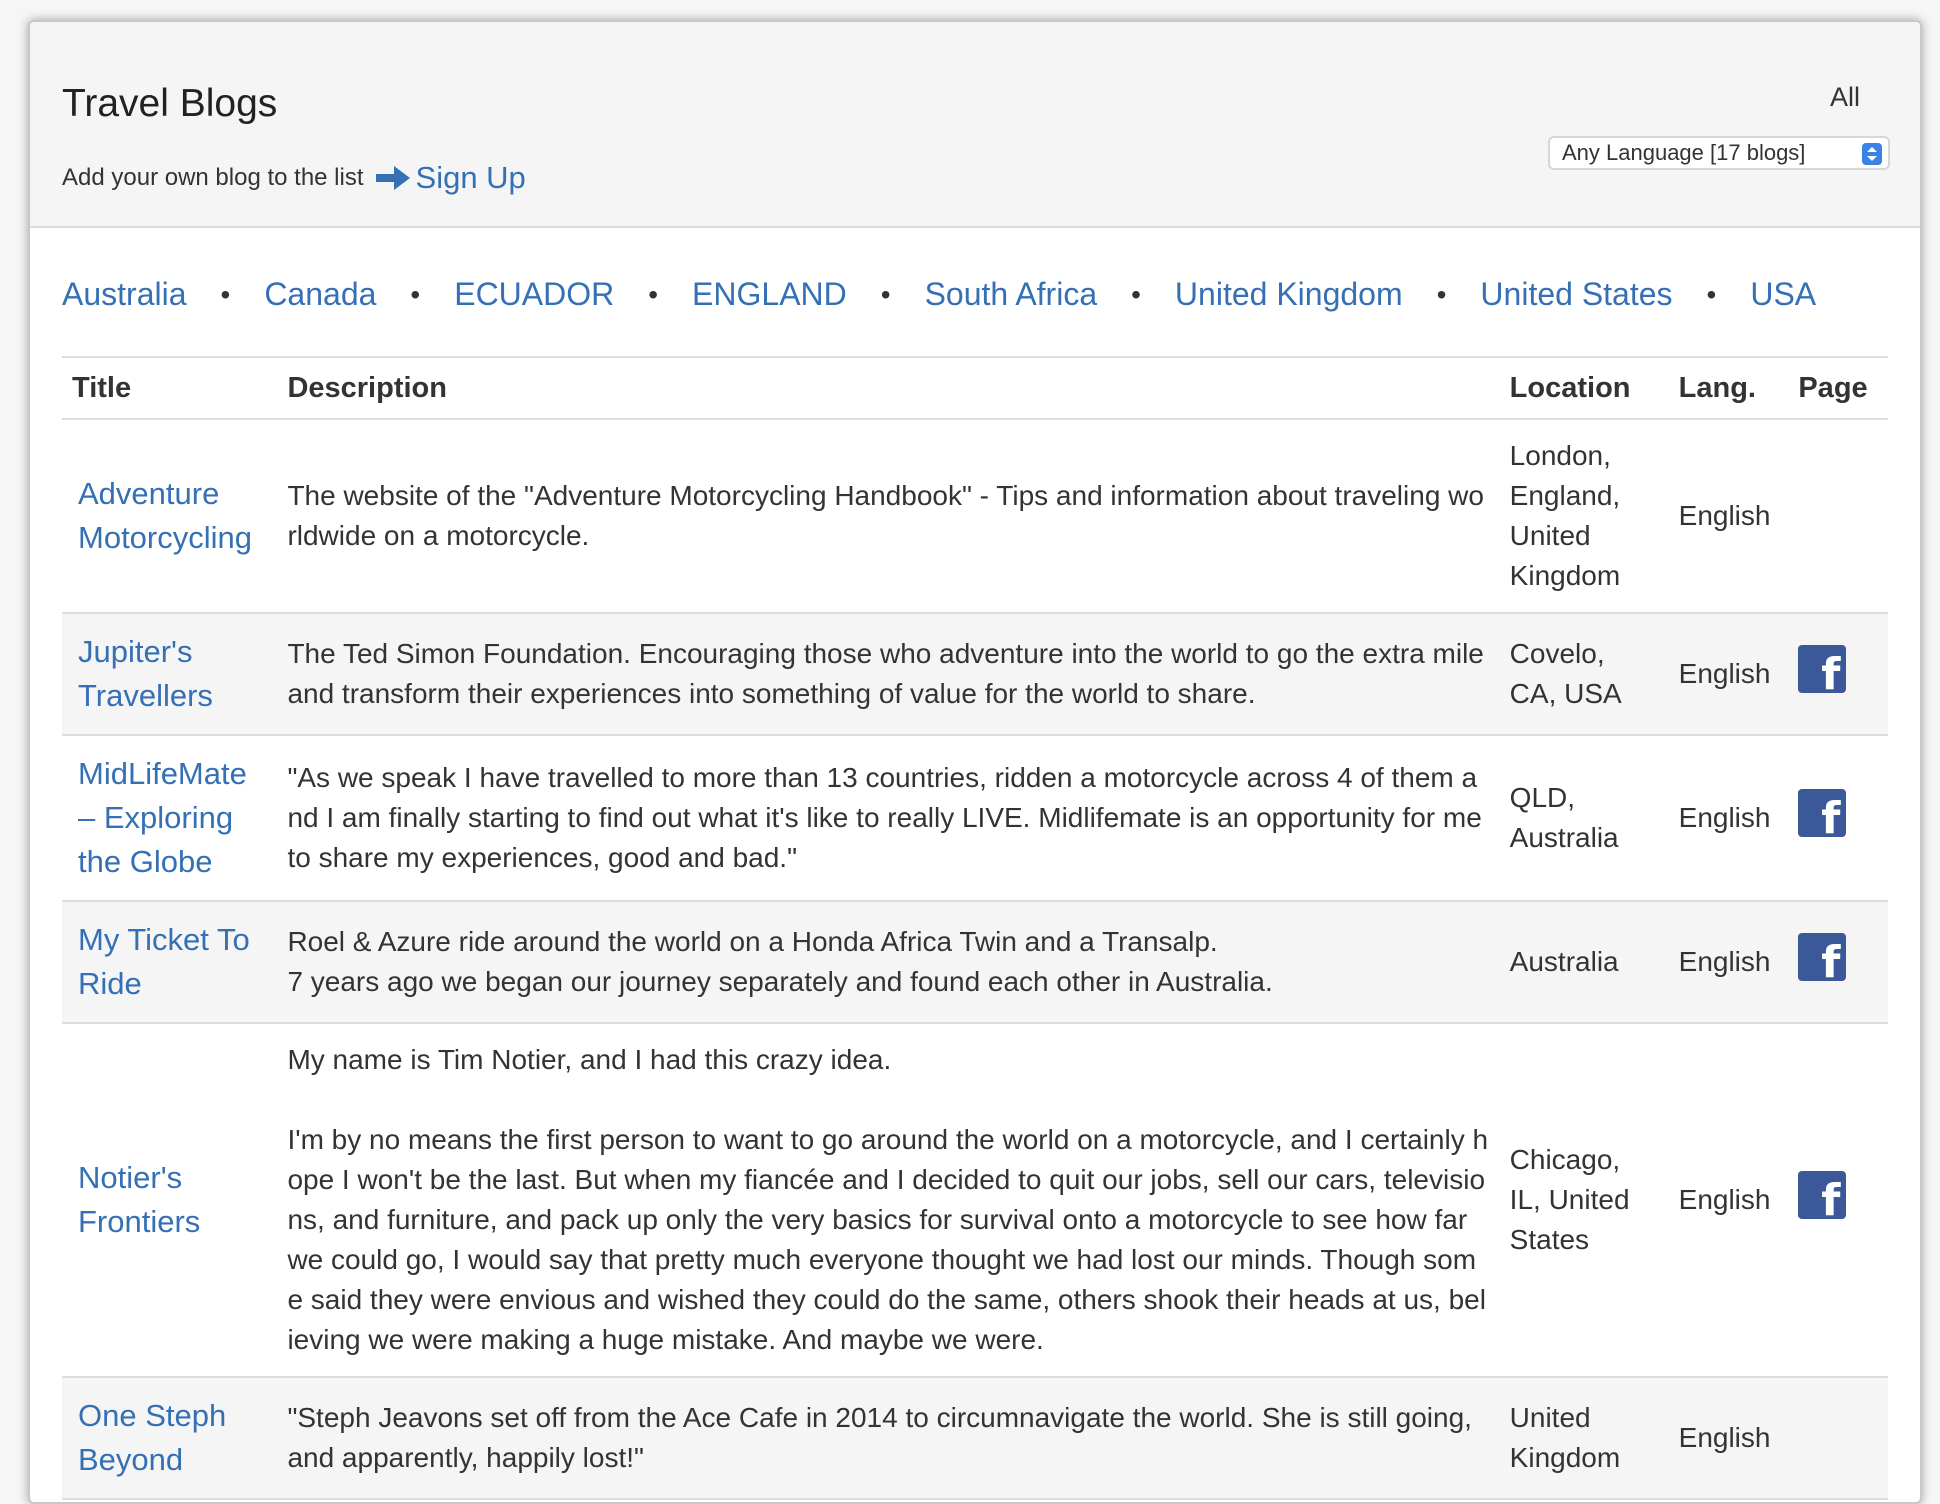 The height and width of the screenshot is (1504, 1940). I want to click on language-select: Any Language [17 blogs], so click(1719, 153).